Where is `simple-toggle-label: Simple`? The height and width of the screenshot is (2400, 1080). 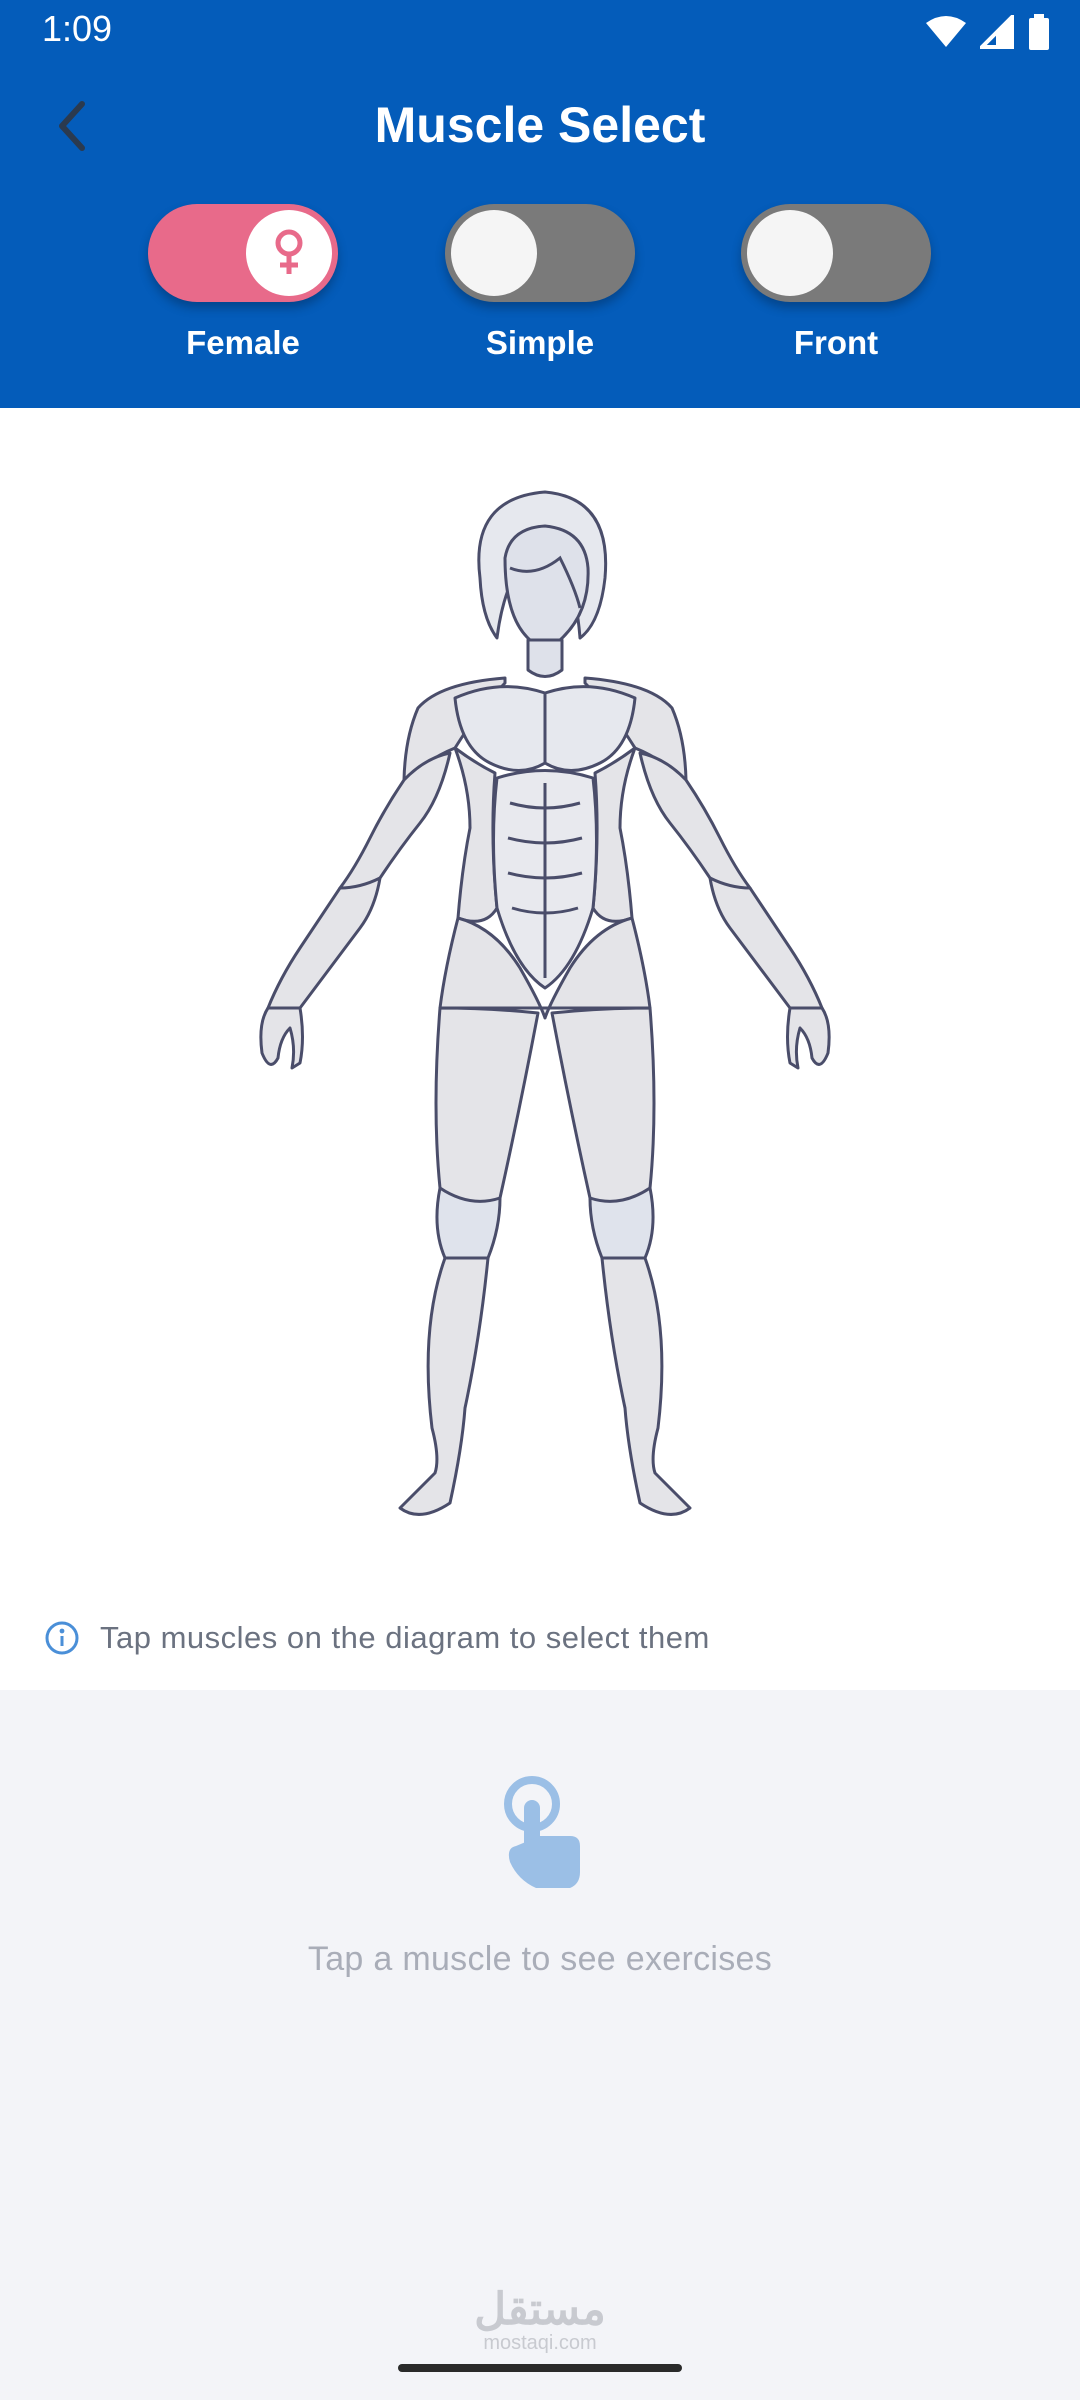
simple-toggle-label: Simple is located at coordinates (540, 342).